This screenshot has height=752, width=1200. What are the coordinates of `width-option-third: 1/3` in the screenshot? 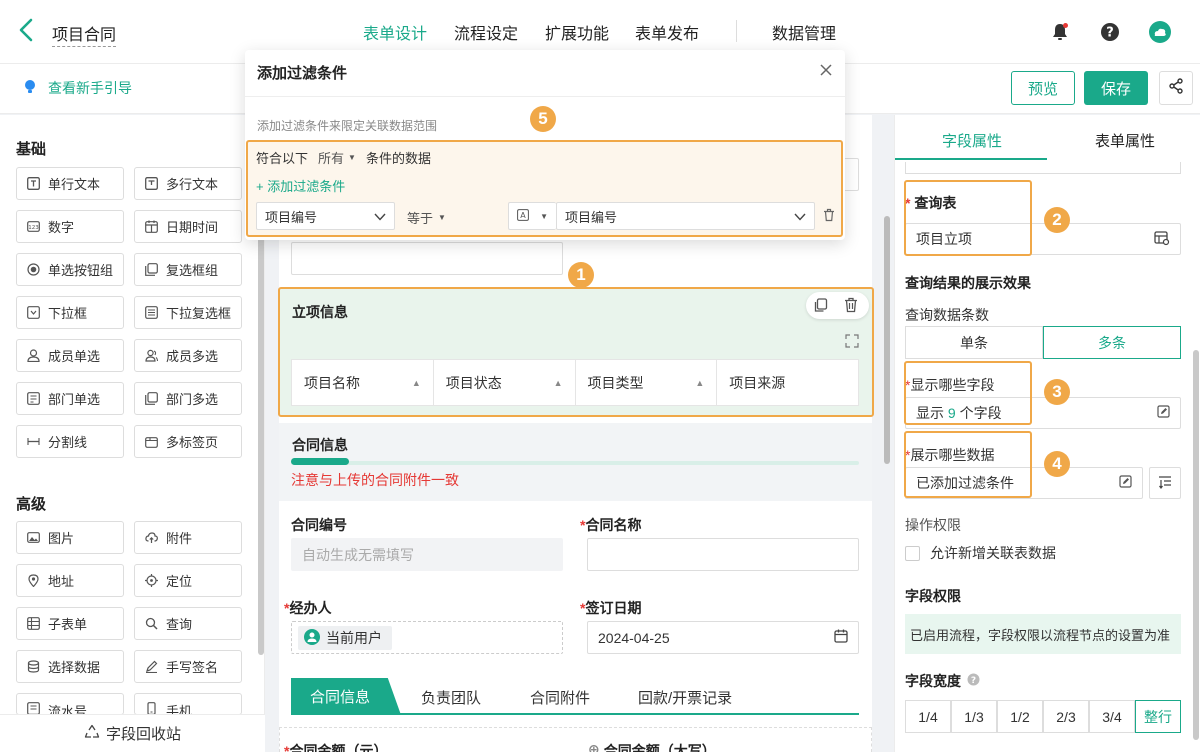 It's located at (974, 716).